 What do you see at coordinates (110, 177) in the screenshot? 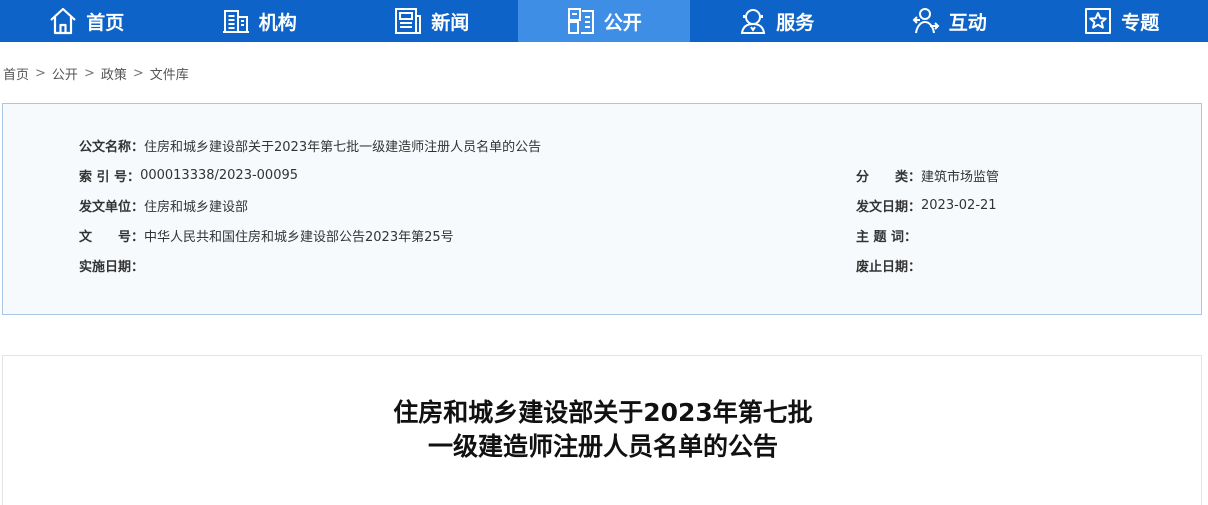
I see `meta-index-key: 索 引 号：` at bounding box center [110, 177].